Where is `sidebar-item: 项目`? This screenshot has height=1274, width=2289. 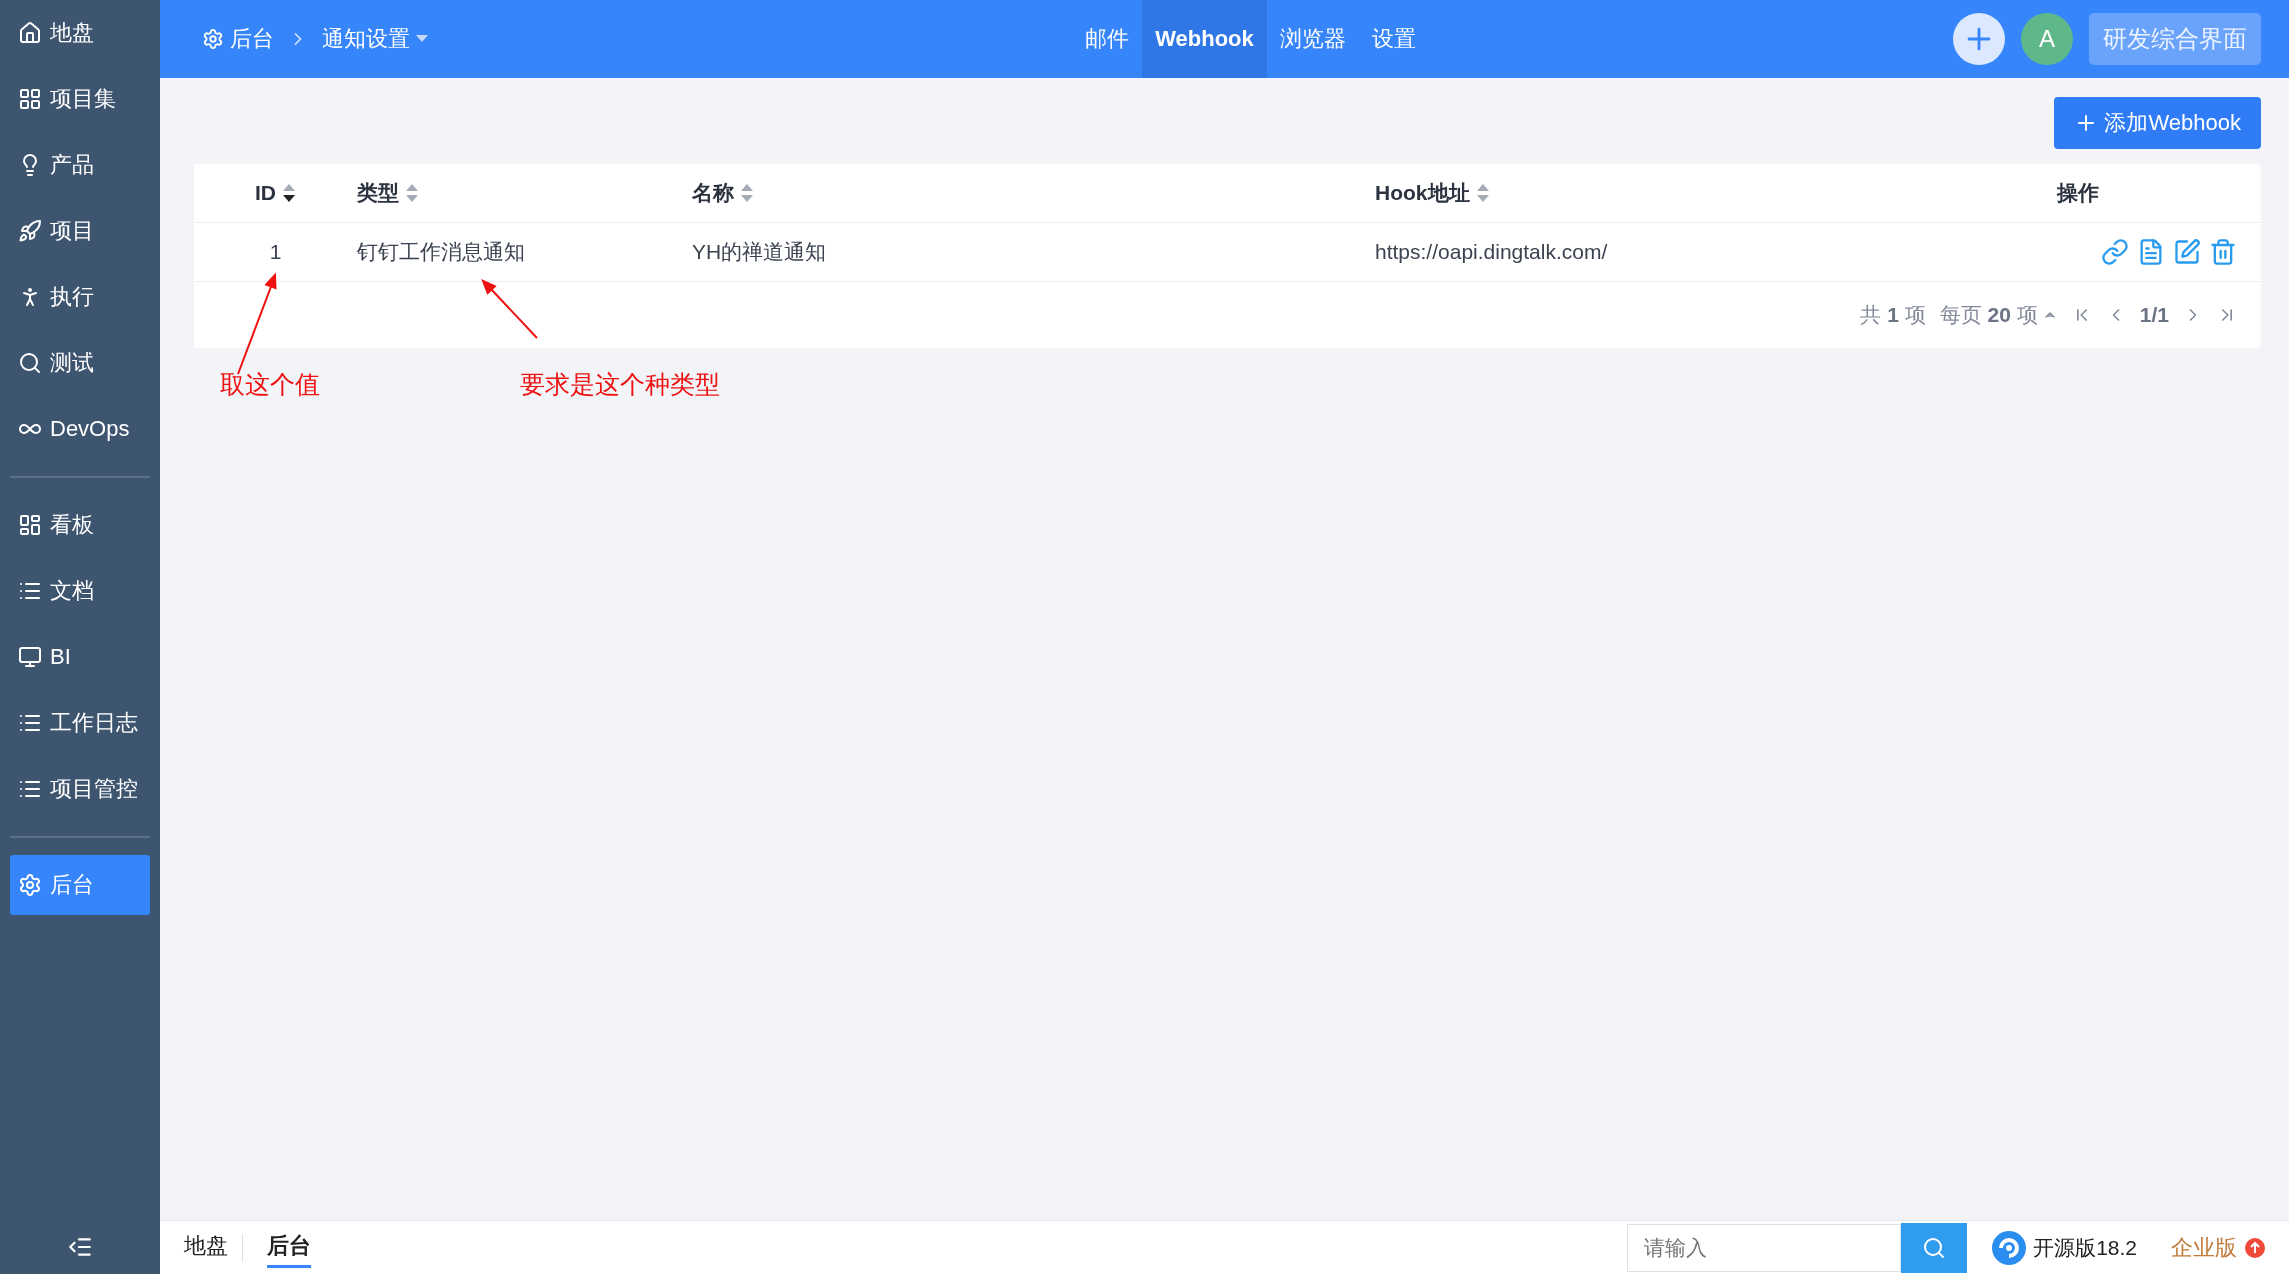 sidebar-item: 项目 is located at coordinates (80, 231).